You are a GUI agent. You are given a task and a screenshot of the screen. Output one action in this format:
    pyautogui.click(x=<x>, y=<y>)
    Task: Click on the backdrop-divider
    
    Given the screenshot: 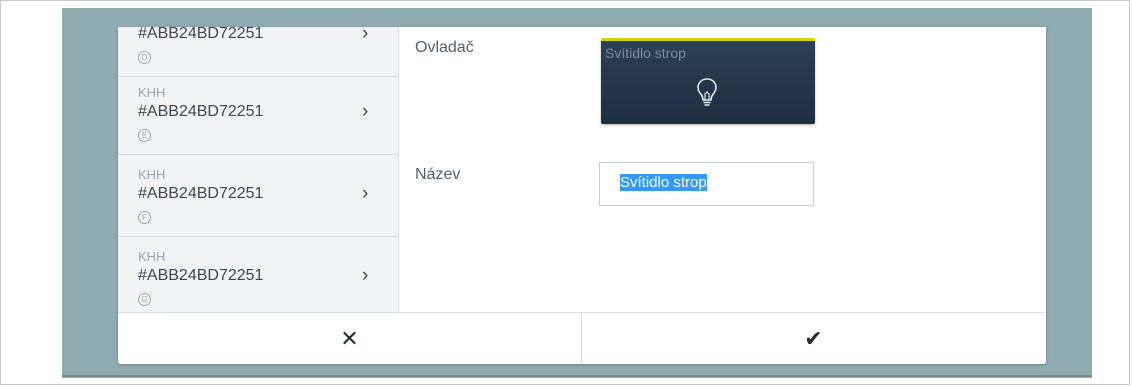 What is the action you would take?
    pyautogui.click(x=577, y=376)
    